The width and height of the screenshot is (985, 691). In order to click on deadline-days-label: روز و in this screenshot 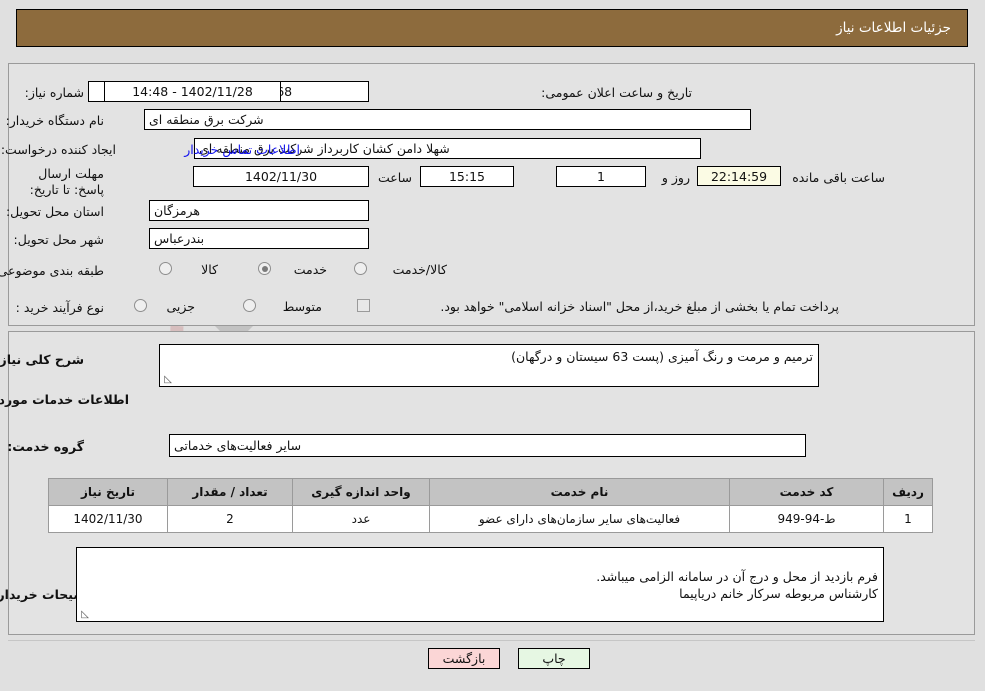, I will do `click(676, 177)`.